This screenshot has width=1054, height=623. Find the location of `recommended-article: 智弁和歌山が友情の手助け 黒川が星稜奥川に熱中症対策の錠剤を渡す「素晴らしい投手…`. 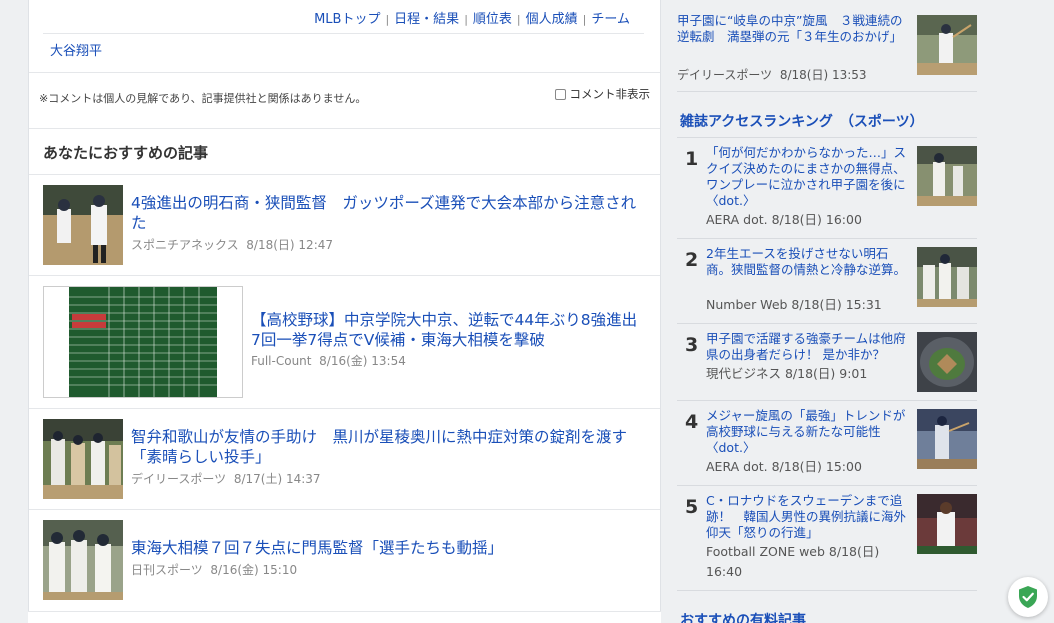

recommended-article: 智弁和歌山が友情の手助け 黒川が星稜奥川に熱中症対策の錠剤を渡す「素晴らしい投手… is located at coordinates (344, 458).